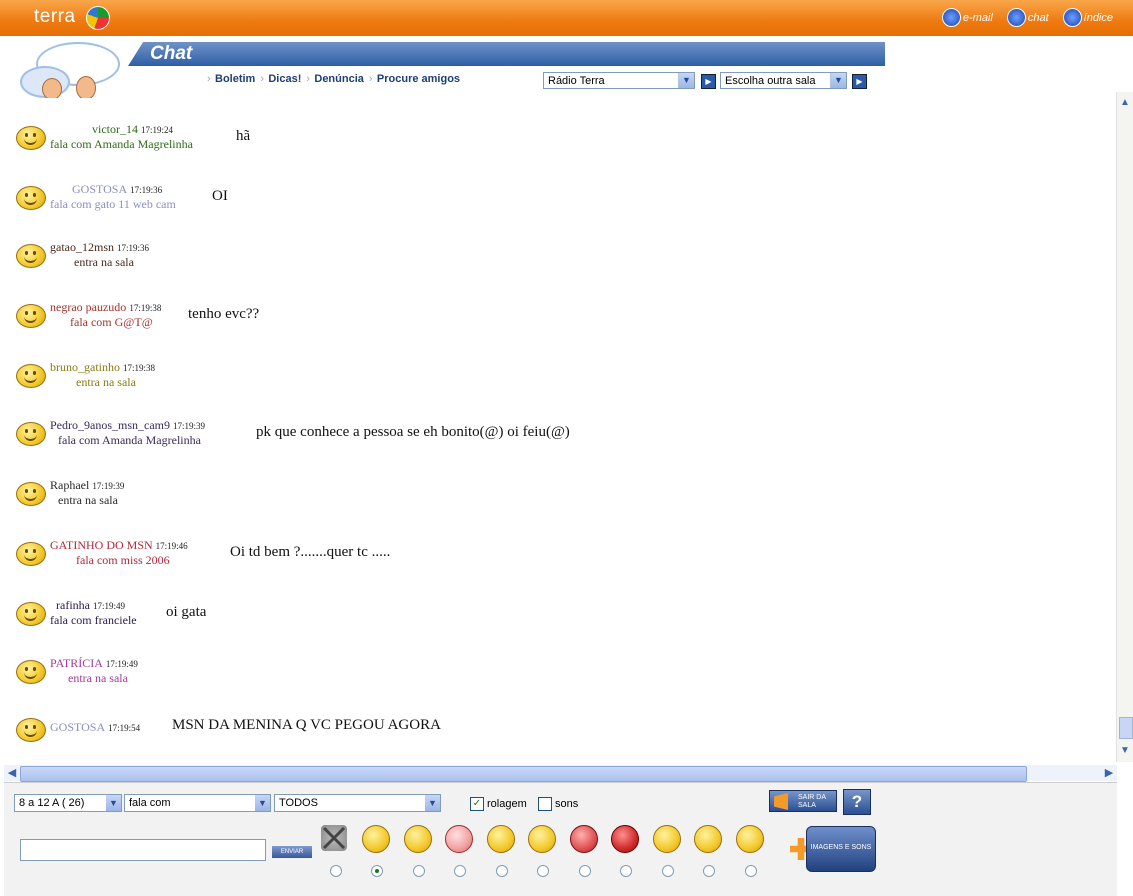 This screenshot has width=1133, height=896. What do you see at coordinates (186, 612) in the screenshot?
I see `message-text: oi gata` at bounding box center [186, 612].